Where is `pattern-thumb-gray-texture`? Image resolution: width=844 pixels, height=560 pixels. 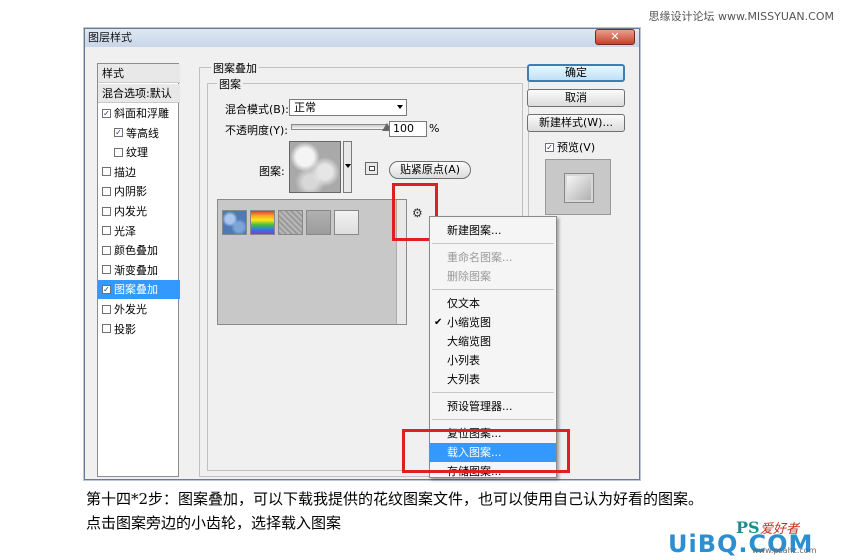 pattern-thumb-gray-texture is located at coordinates (290, 222).